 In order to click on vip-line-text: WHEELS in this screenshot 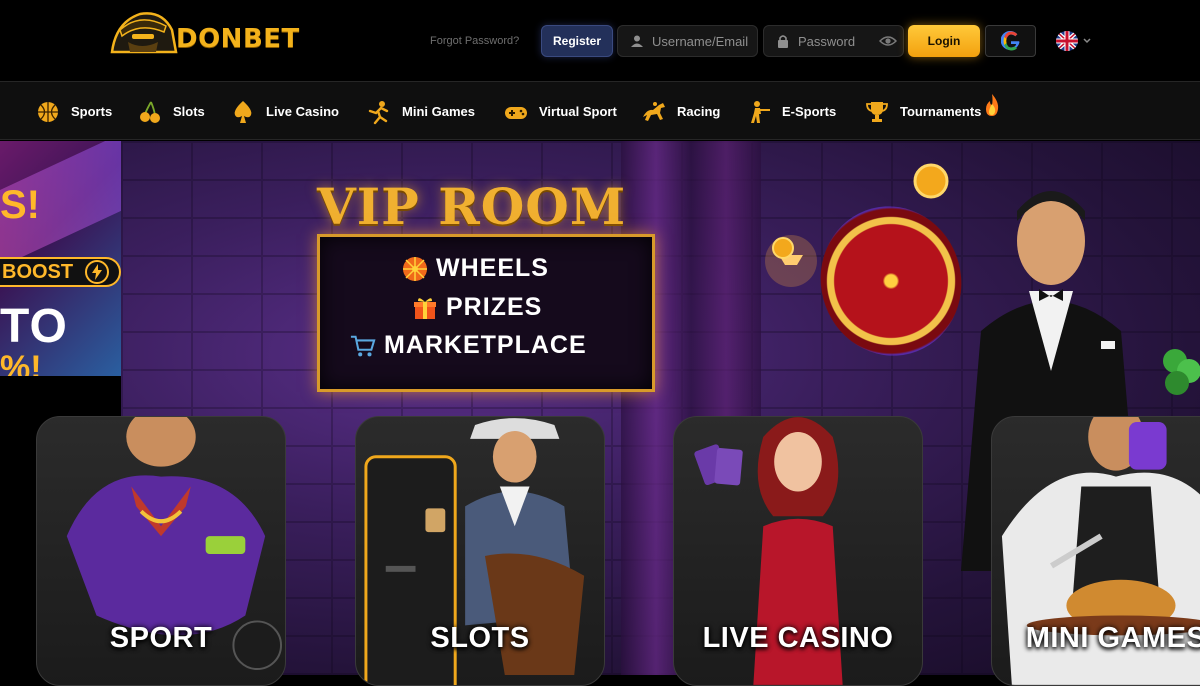, I will do `click(492, 268)`.